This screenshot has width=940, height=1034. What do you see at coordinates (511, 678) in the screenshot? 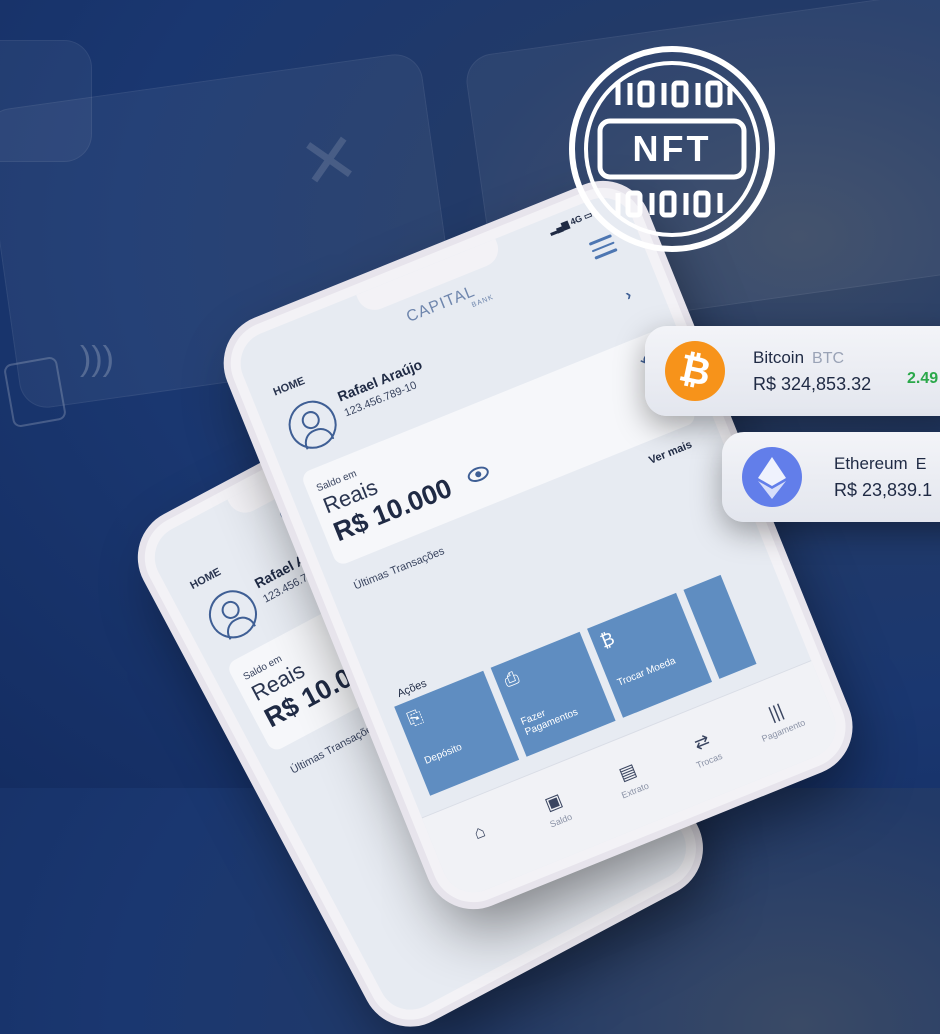
I see `payment-icon: ⎙` at bounding box center [511, 678].